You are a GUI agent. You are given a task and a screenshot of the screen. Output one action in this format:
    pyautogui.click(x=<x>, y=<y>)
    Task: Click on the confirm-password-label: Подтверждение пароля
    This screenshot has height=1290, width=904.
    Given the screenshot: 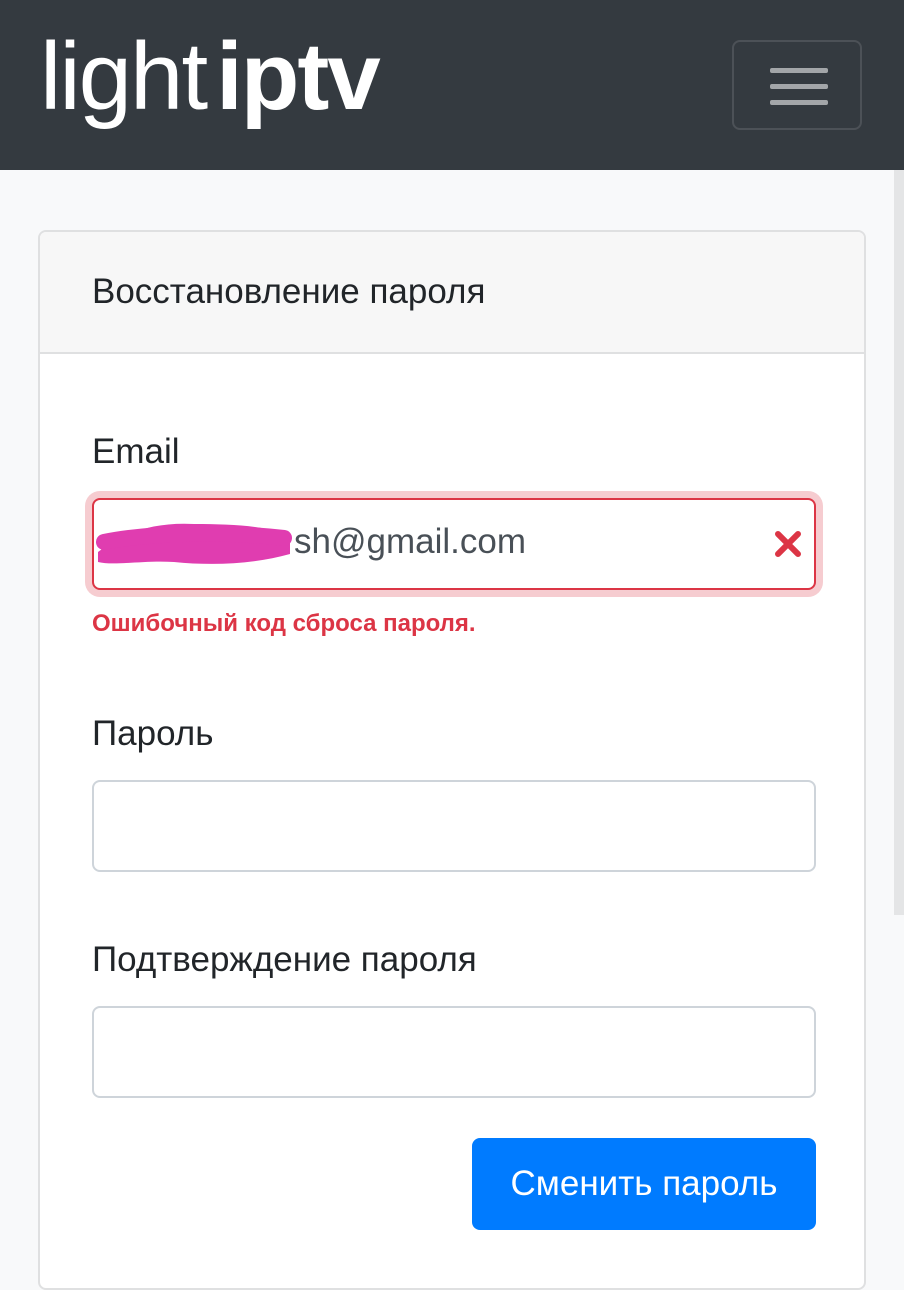 What is the action you would take?
    pyautogui.click(x=284, y=959)
    